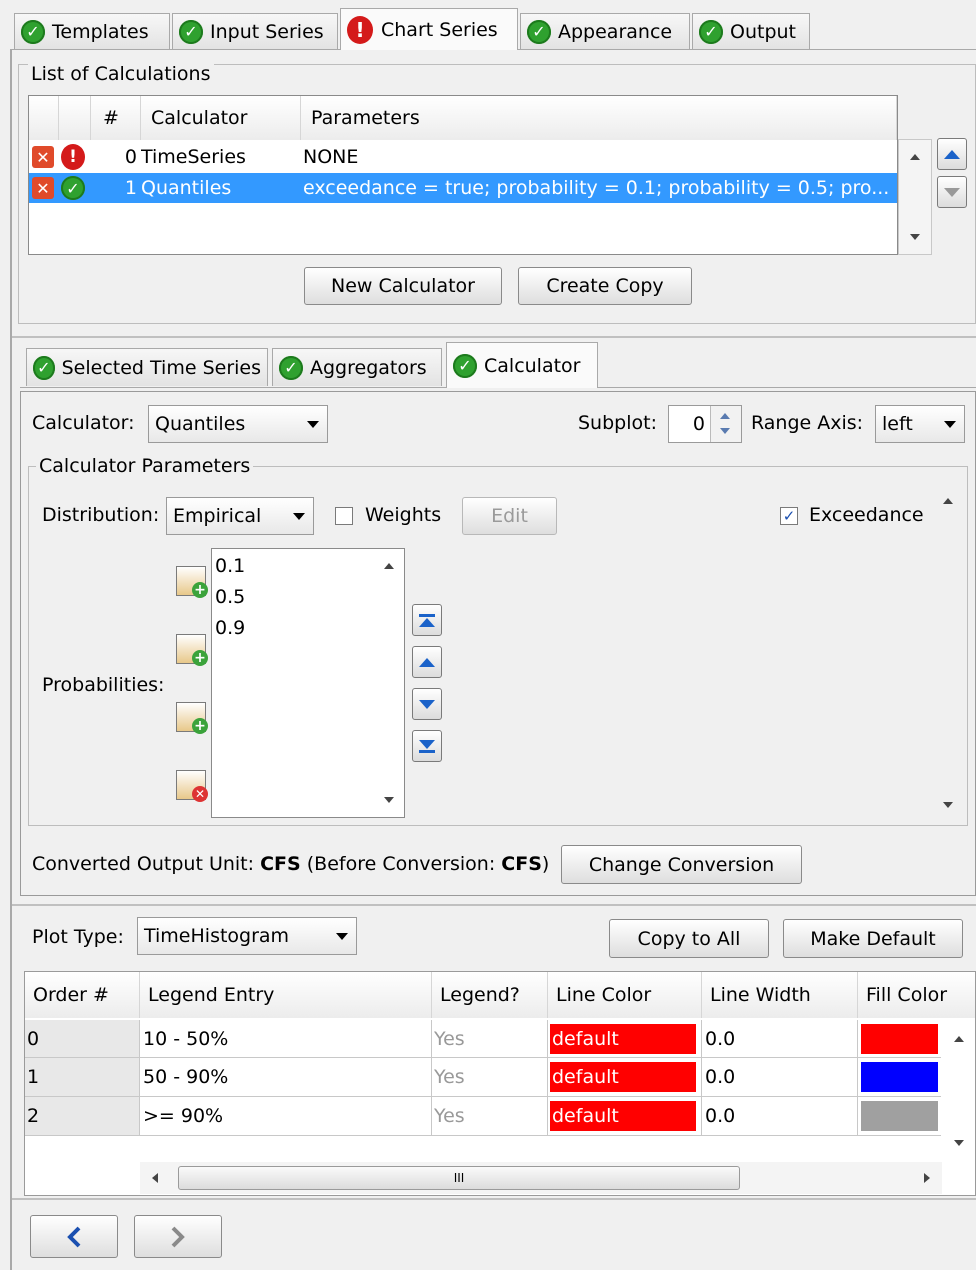 The height and width of the screenshot is (1270, 976). I want to click on create-copy-button: Create Copy, so click(605, 286).